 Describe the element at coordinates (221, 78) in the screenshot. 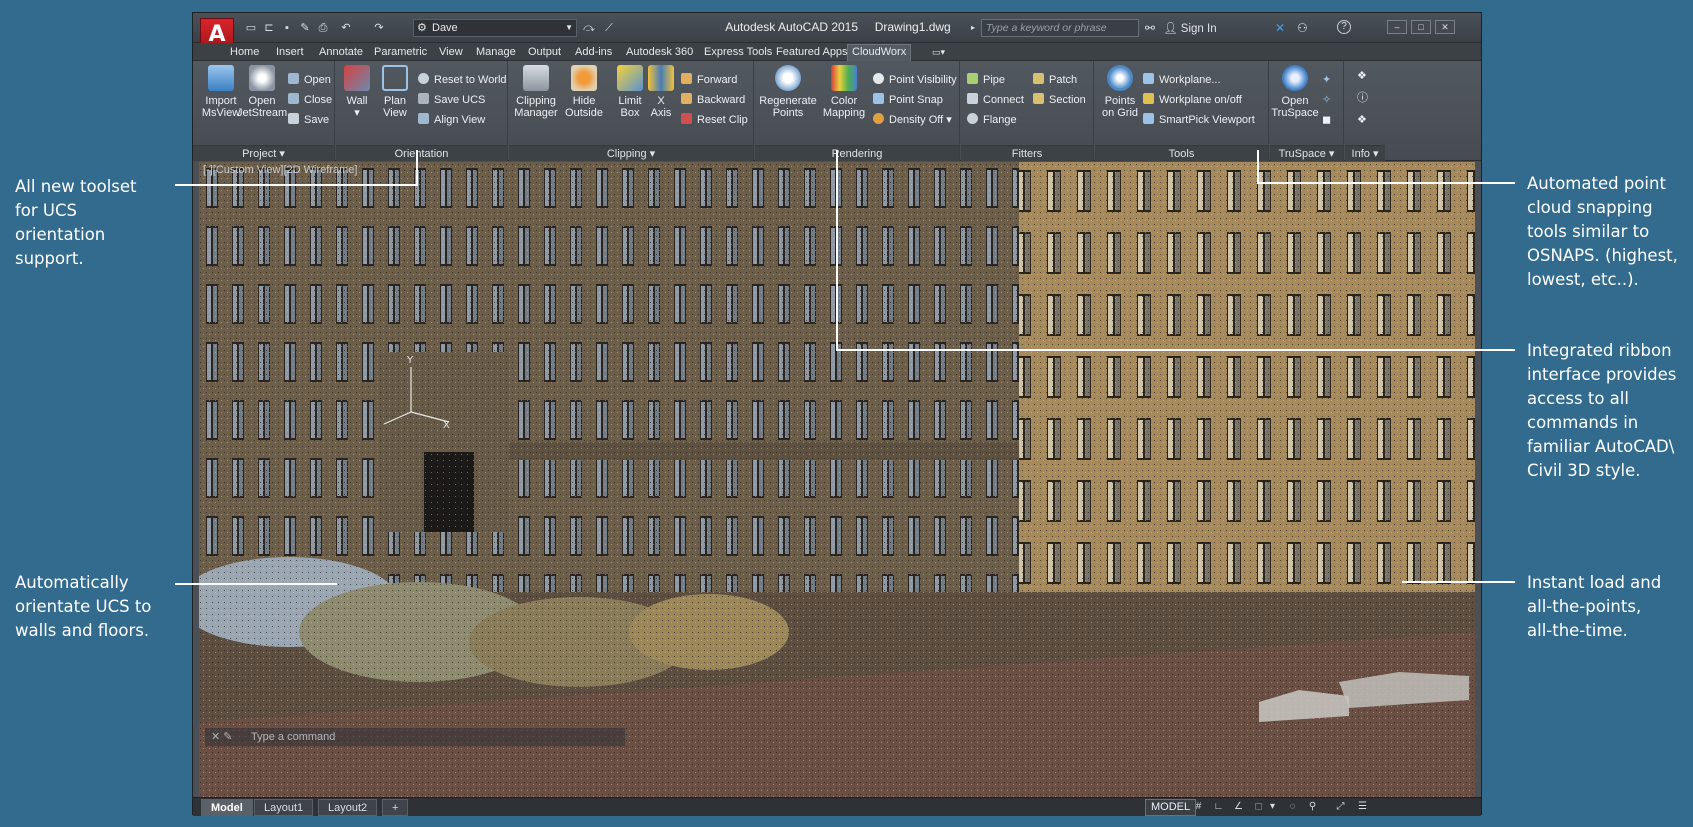

I see `import-icon` at that location.